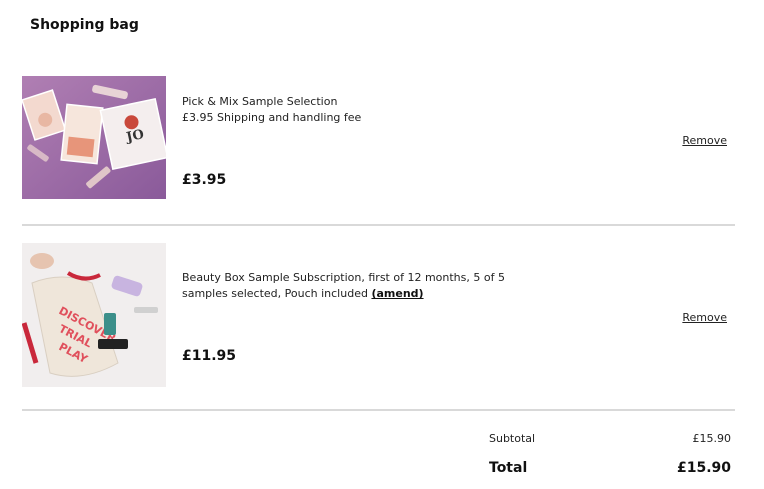 This screenshot has height=489, width=764. What do you see at coordinates (512, 438) in the screenshot?
I see `subtotal-label: Subtotal` at bounding box center [512, 438].